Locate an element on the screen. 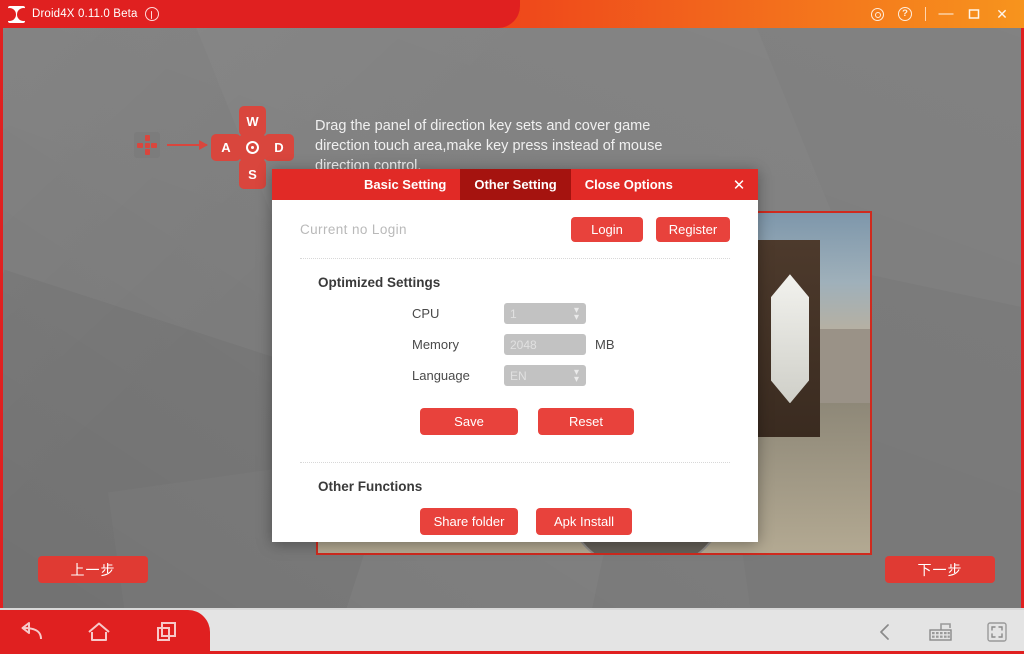 The image size is (1024, 654). save-button: Save is located at coordinates (469, 421).